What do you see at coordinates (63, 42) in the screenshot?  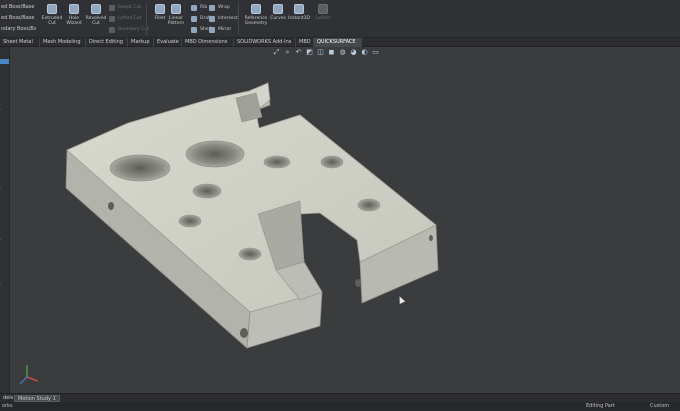 I see `tab-mesh-modeling: Mesh Modeling` at bounding box center [63, 42].